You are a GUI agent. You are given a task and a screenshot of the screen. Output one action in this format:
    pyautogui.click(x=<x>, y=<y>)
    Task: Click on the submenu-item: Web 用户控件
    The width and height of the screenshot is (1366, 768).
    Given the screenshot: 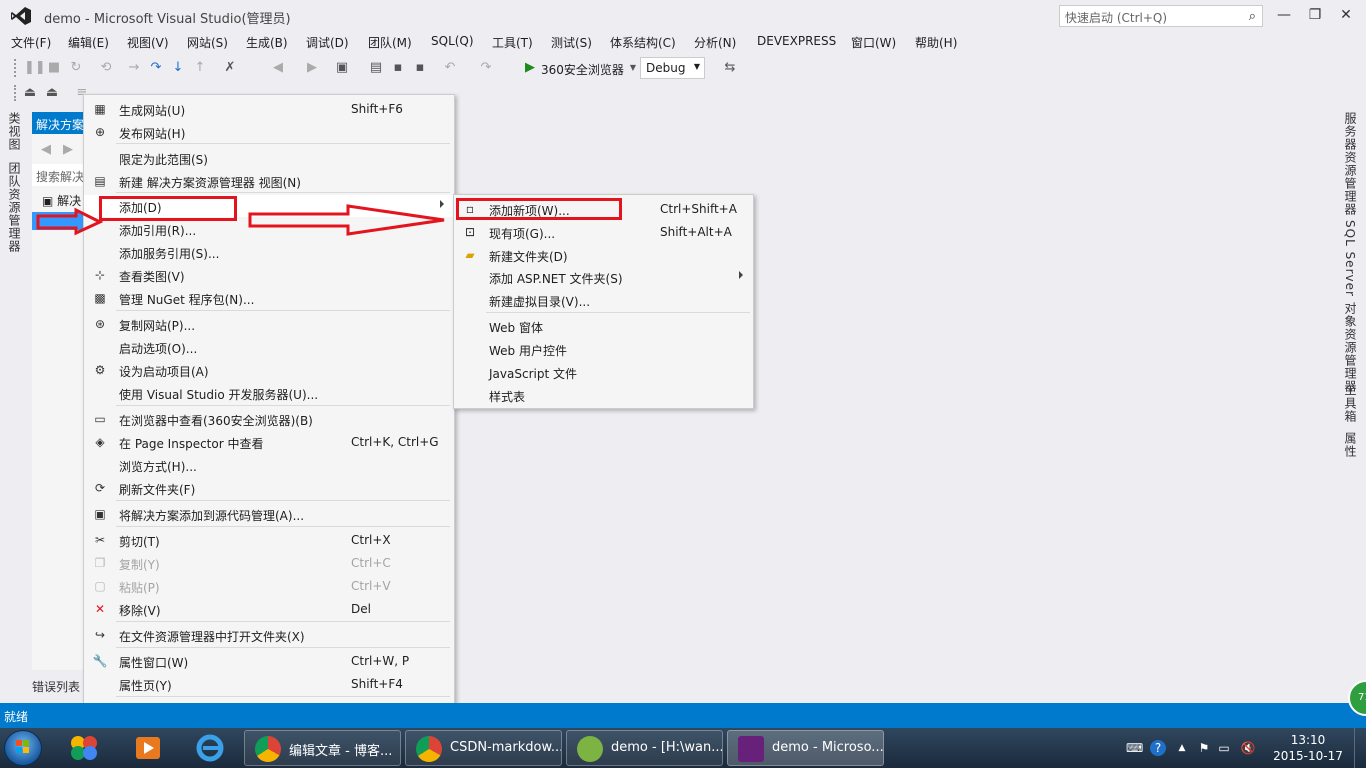 What is the action you would take?
    pyautogui.click(x=603, y=349)
    